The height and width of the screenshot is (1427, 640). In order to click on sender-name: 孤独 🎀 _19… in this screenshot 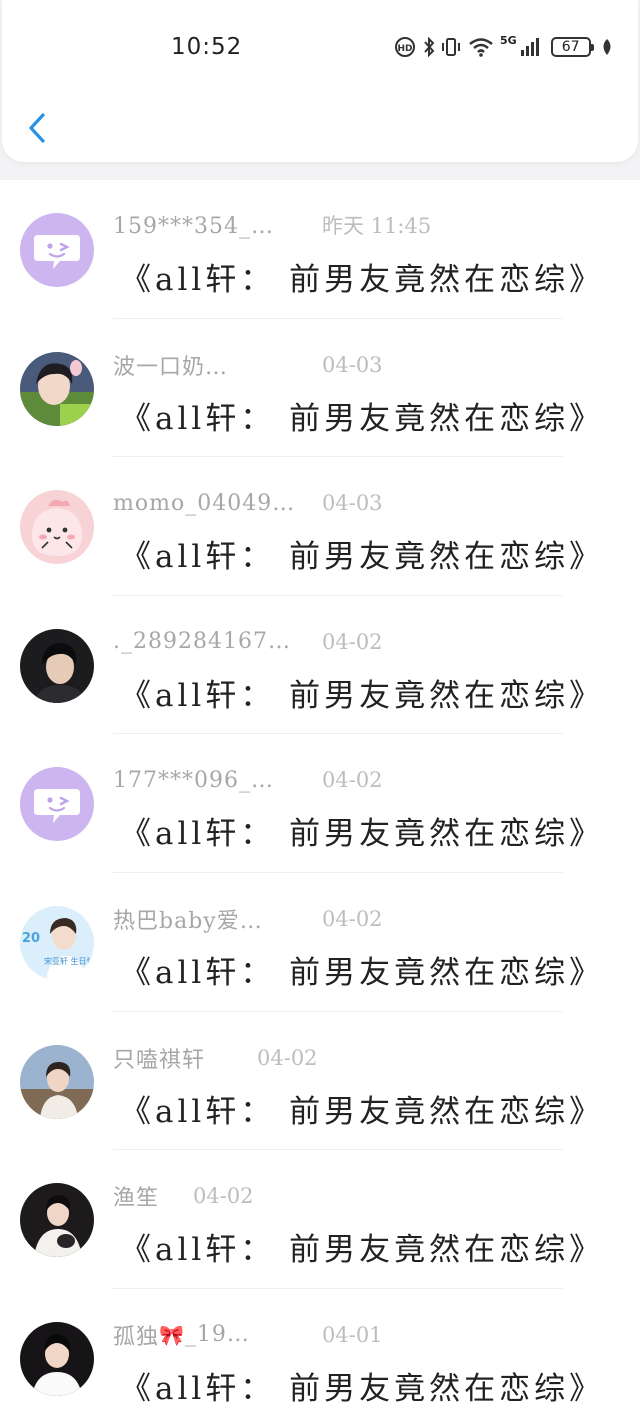, I will do `click(181, 1336)`.